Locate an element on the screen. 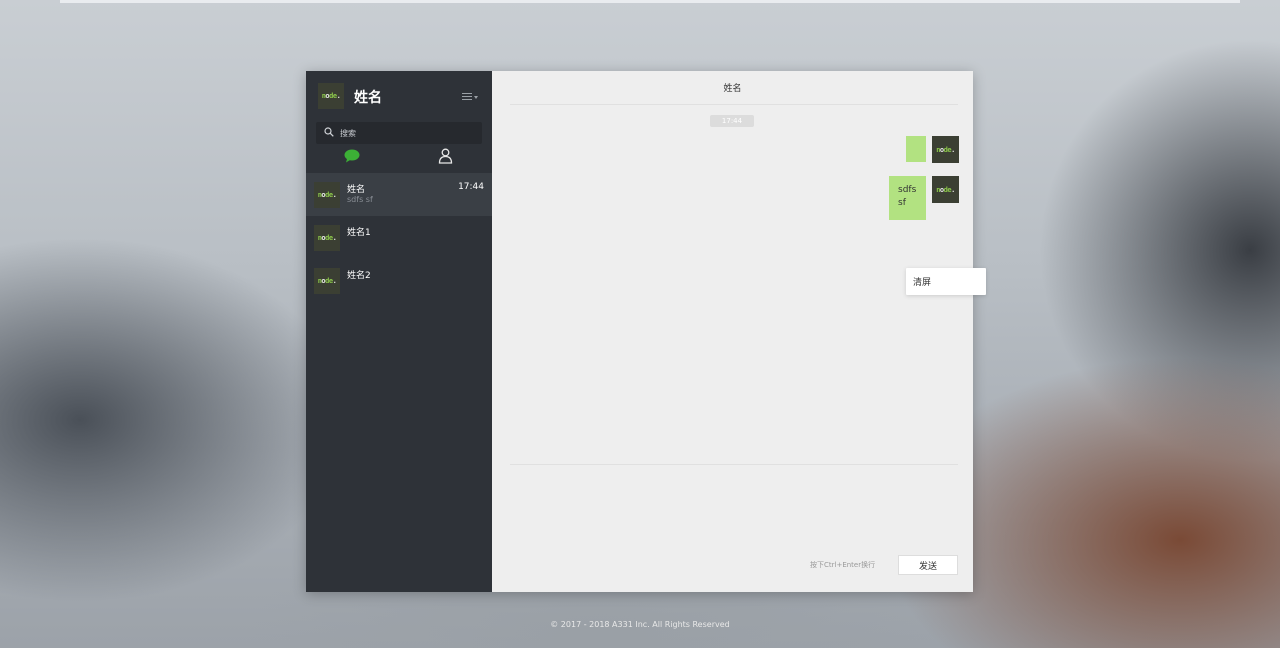 This screenshot has height=648, width=1280. send-button: 发送 is located at coordinates (928, 565).